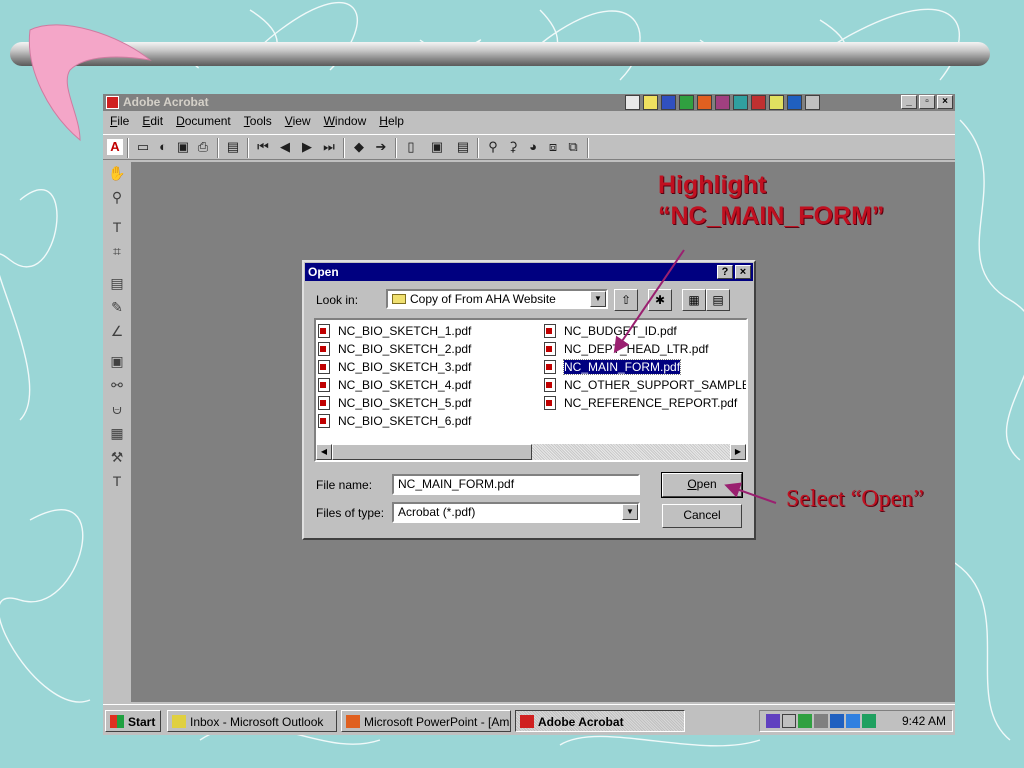  What do you see at coordinates (771, 201) in the screenshot?
I see `highlight-annotation: Highlight “NC_MAIN_FORM”` at bounding box center [771, 201].